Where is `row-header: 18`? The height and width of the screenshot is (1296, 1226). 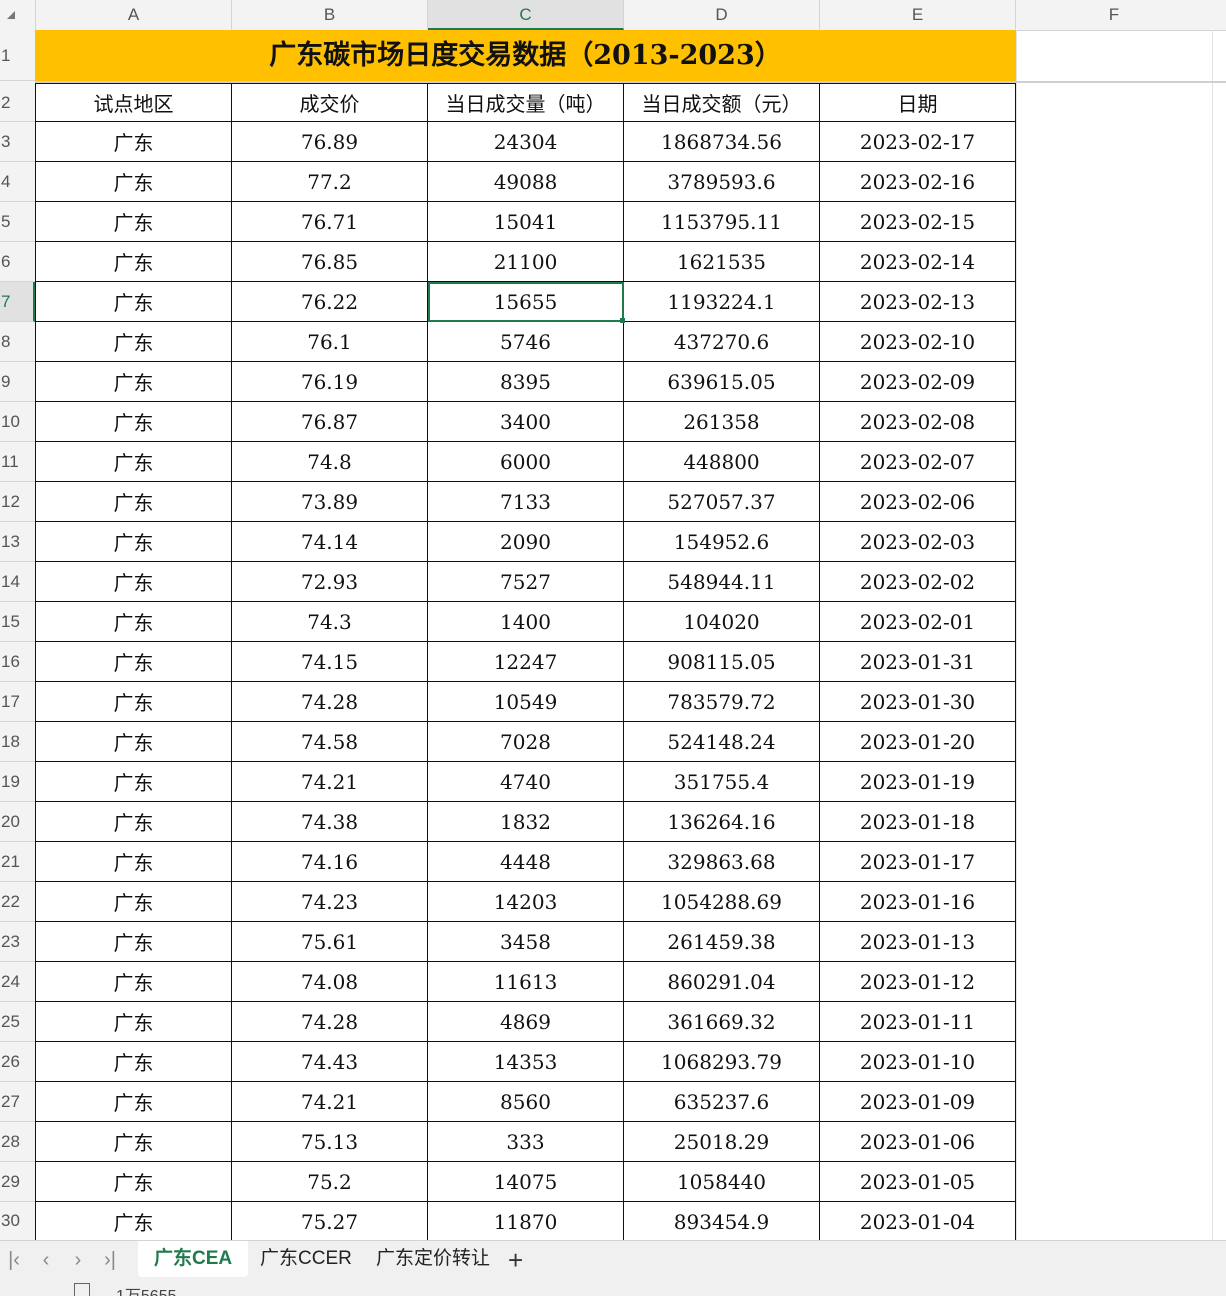
row-header: 18 is located at coordinates (17, 742).